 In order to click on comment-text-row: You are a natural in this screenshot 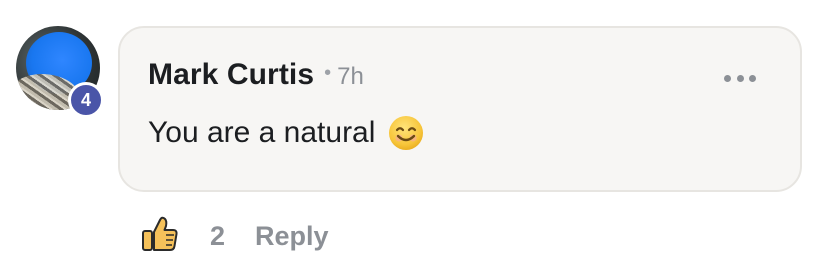, I will do `click(286, 133)`.